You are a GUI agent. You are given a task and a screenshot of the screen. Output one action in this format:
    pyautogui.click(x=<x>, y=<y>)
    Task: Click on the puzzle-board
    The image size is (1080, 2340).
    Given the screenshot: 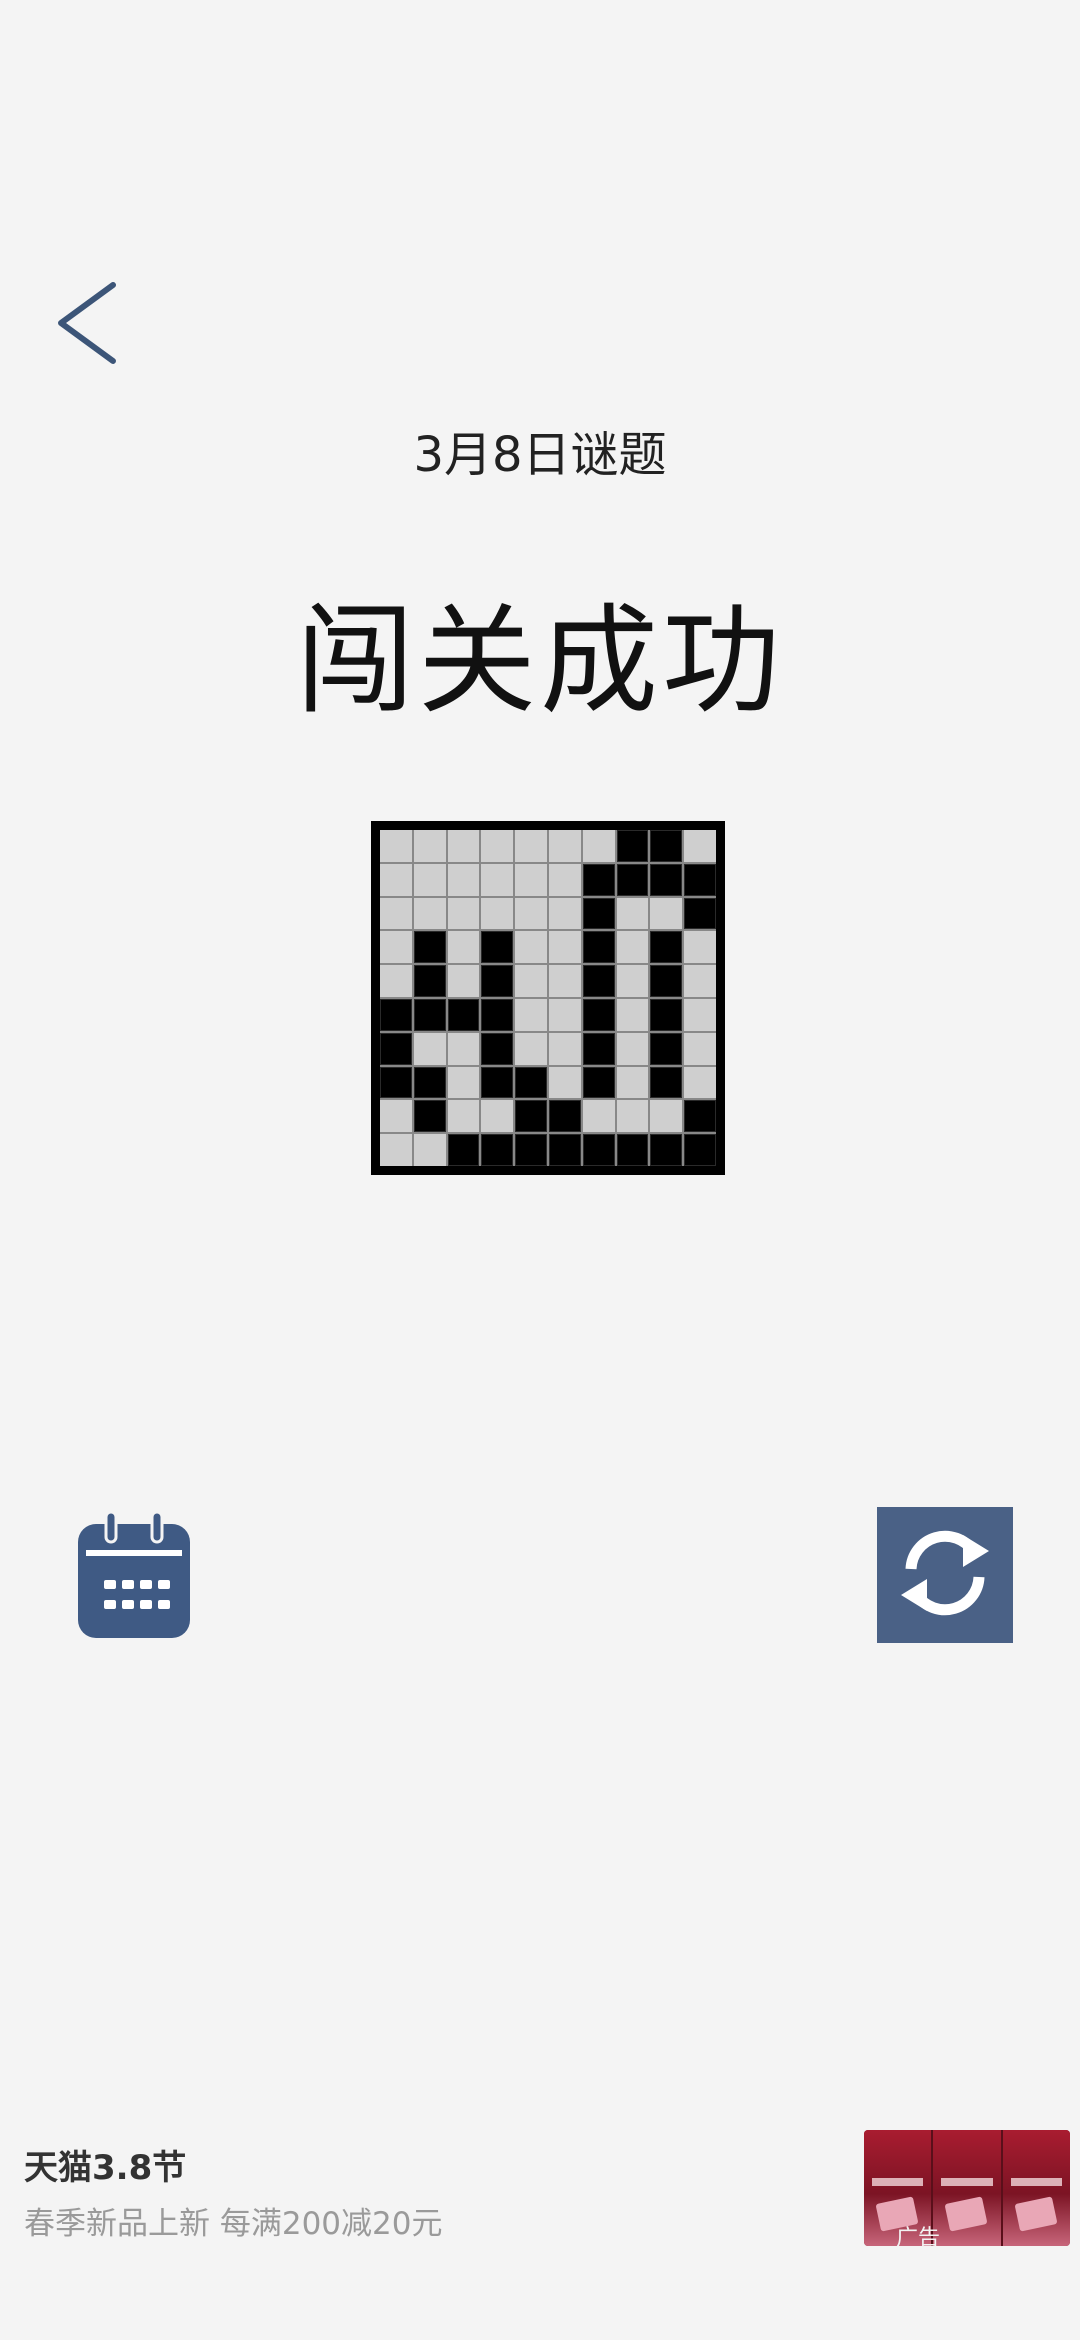 What is the action you would take?
    pyautogui.click(x=548, y=998)
    